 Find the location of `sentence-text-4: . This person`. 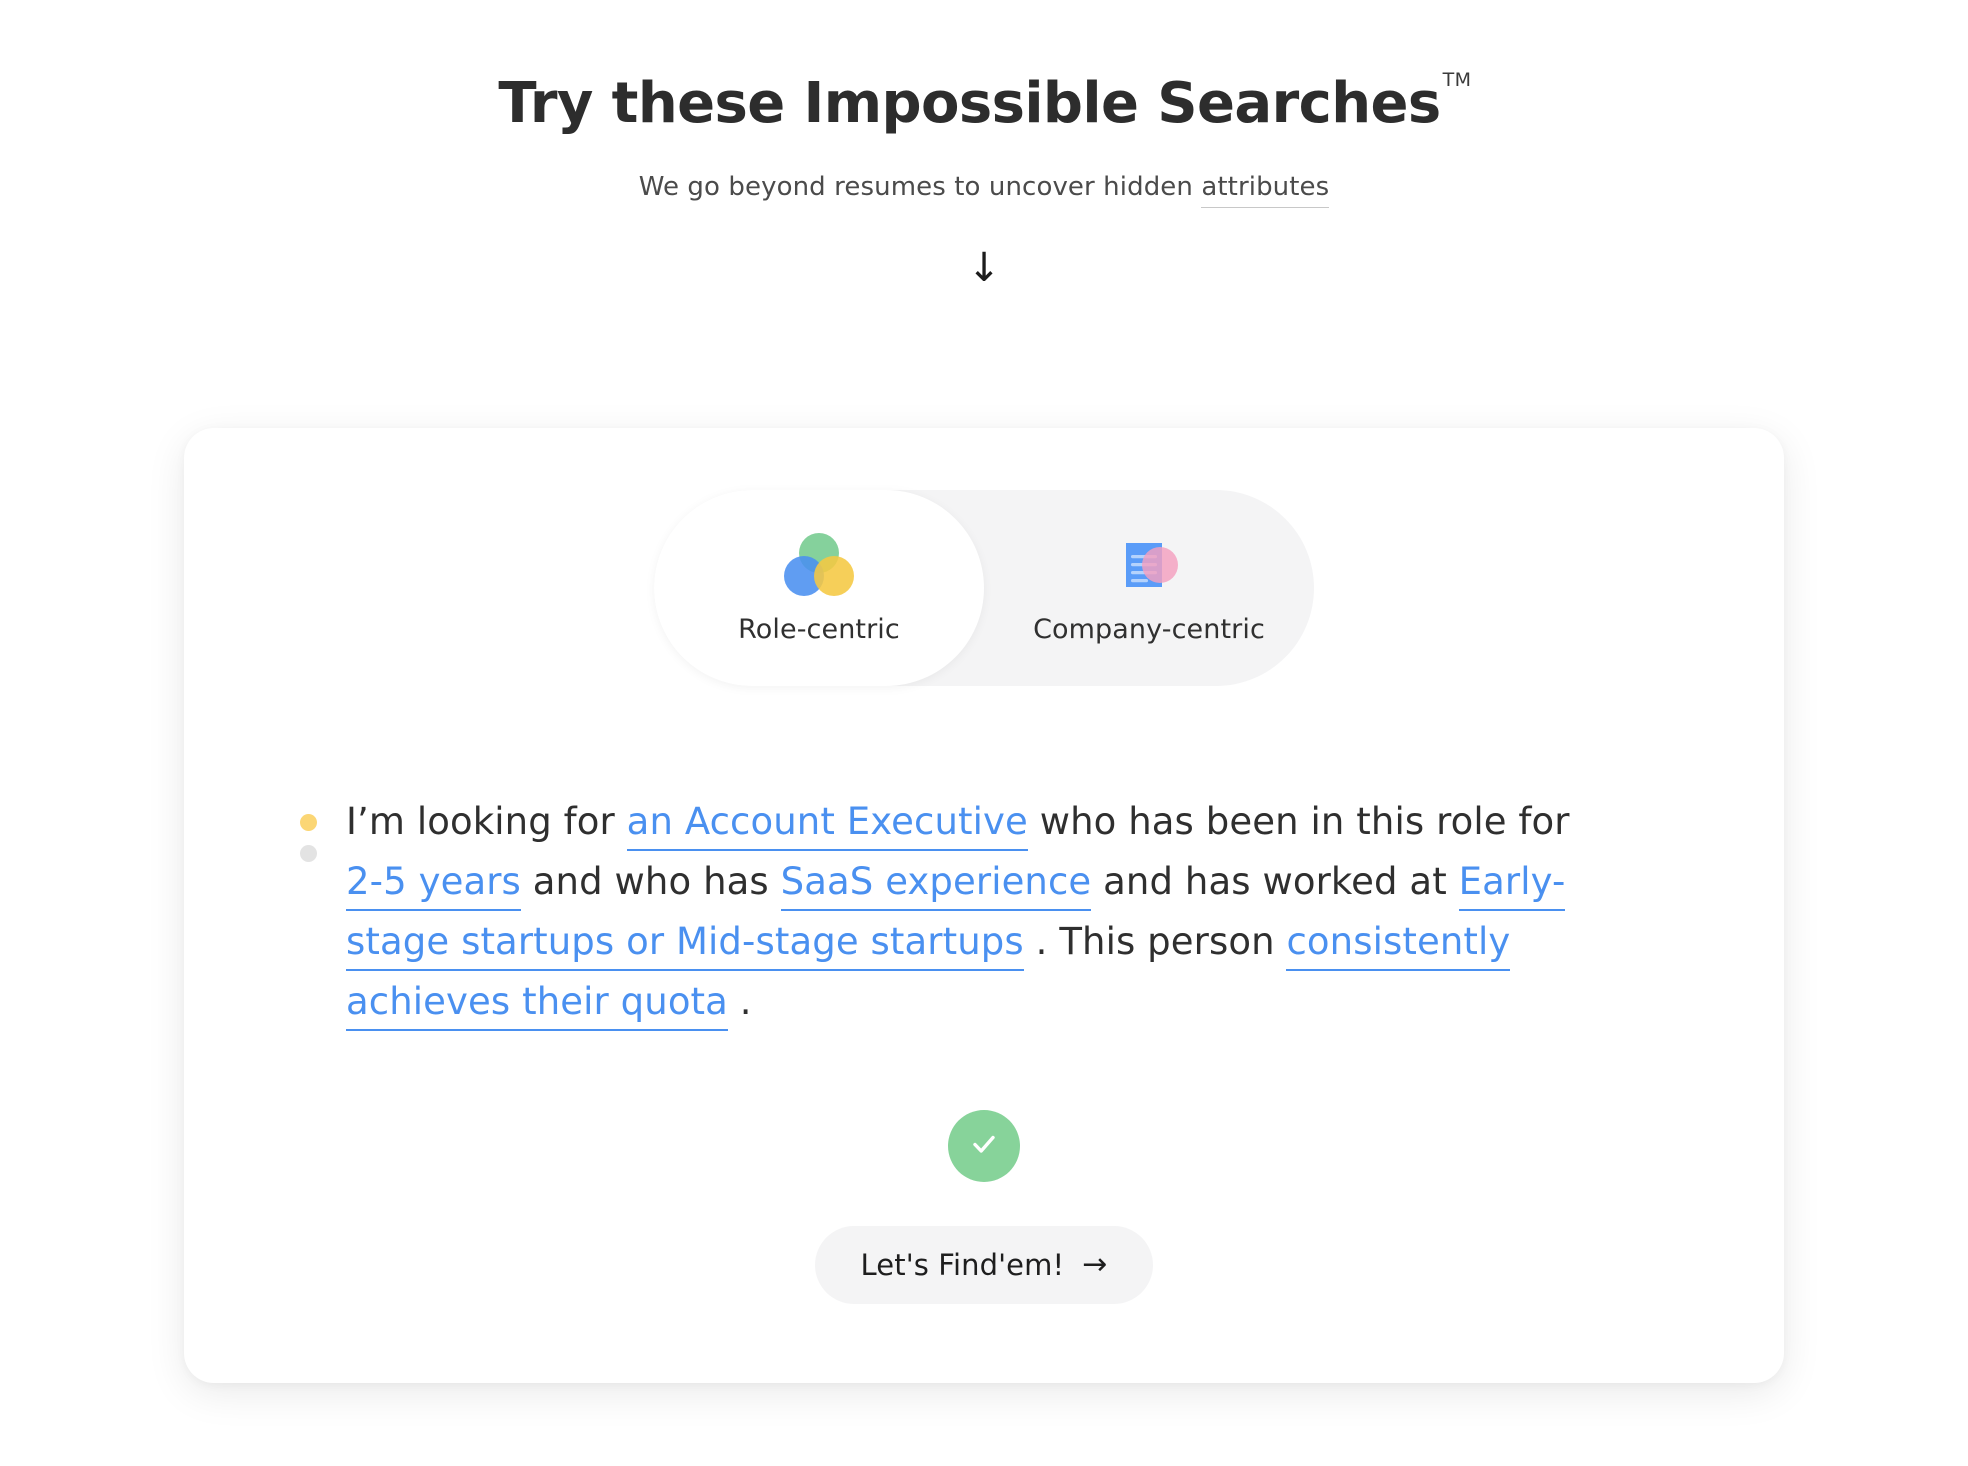

sentence-text-4: . This person is located at coordinates (1155, 941).